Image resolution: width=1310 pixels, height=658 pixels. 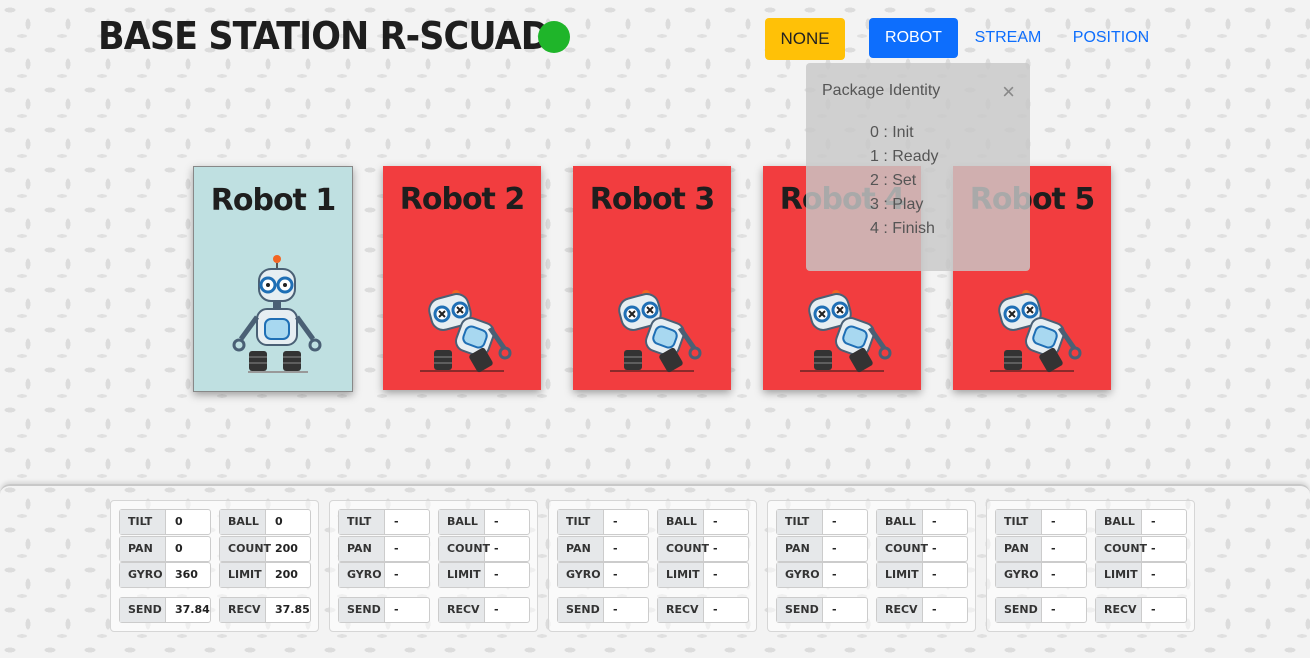 I want to click on robot-card-3: Robot 3, so click(x=652, y=278).